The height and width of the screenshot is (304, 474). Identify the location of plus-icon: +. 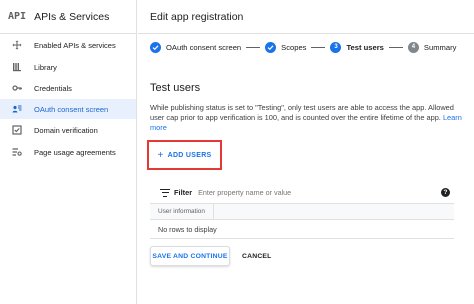
(160, 155).